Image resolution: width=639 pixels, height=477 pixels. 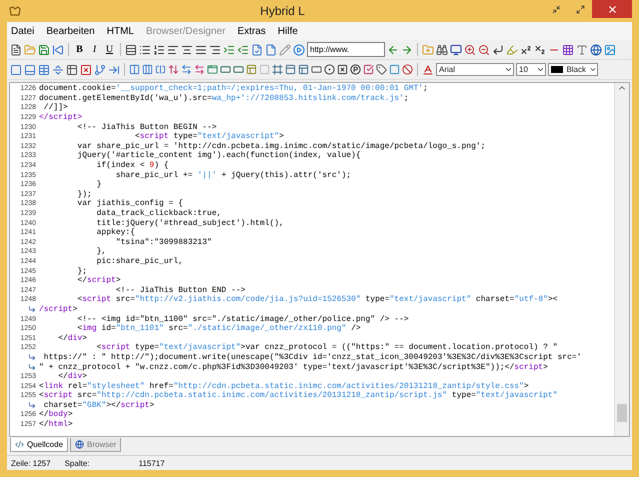 What do you see at coordinates (456, 50) in the screenshot?
I see `monitor-icon` at bounding box center [456, 50].